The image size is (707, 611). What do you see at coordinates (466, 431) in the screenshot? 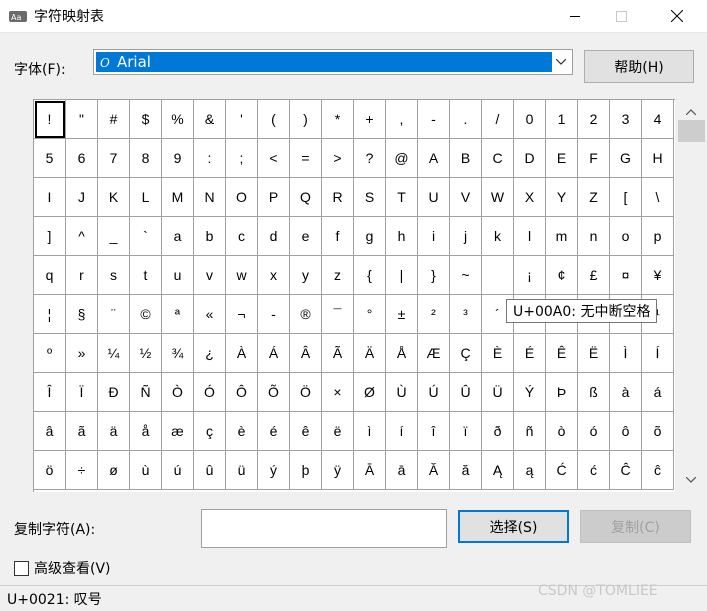
I see `char-cell: ï` at bounding box center [466, 431].